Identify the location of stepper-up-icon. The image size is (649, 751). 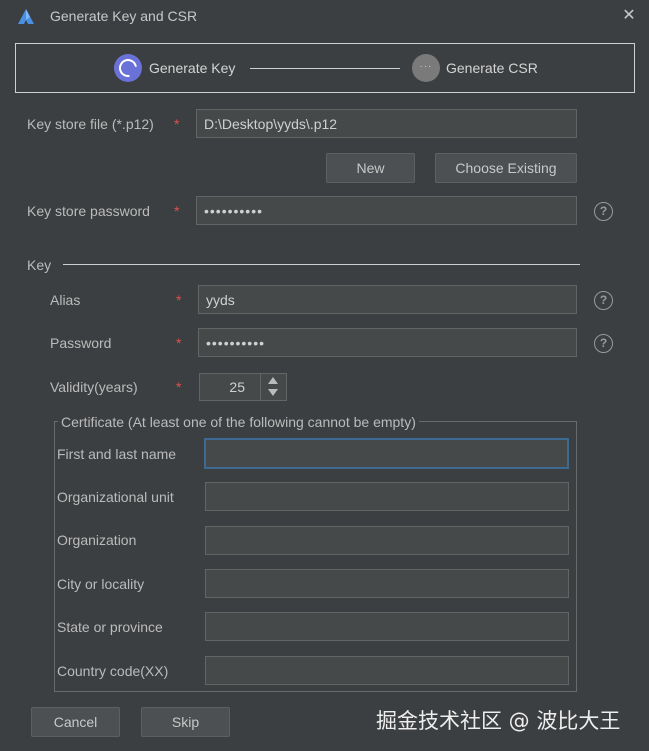
(273, 380).